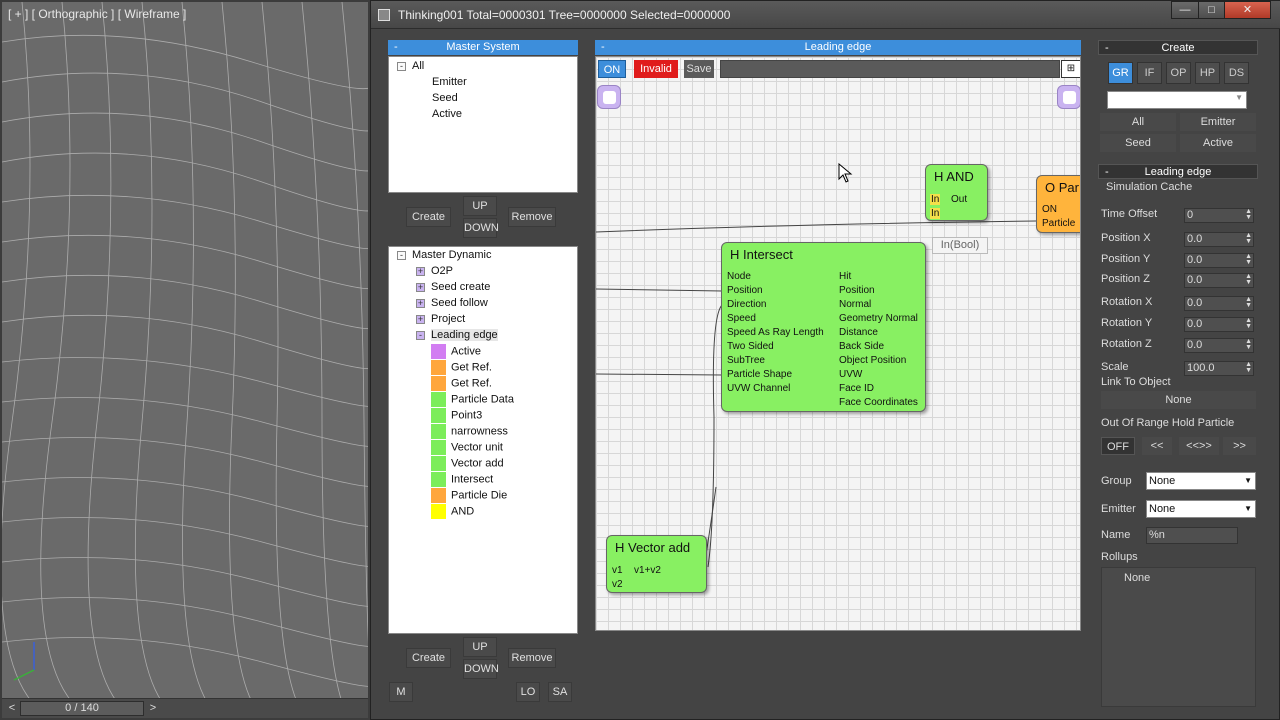 The height and width of the screenshot is (720, 1280). I want to click on maximize-button: □, so click(1211, 10).